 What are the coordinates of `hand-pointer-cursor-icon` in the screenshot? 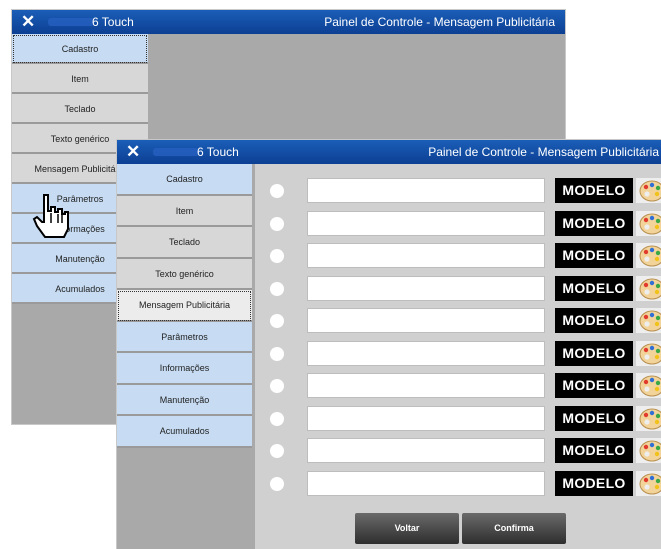 It's located at (50, 216).